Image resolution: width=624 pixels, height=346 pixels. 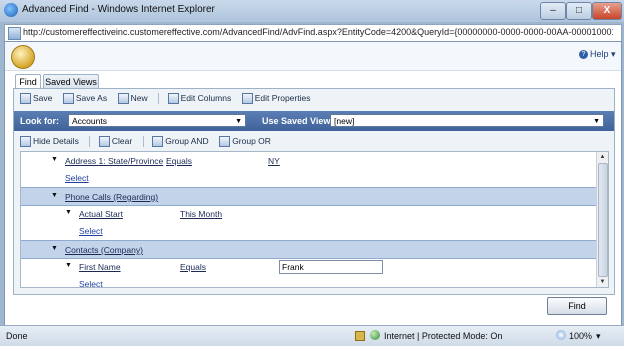 I want to click on criteria-field: First Name, so click(x=100, y=267).